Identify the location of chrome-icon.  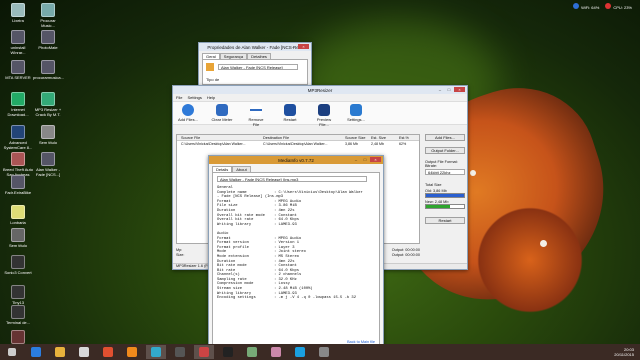
(84, 352).